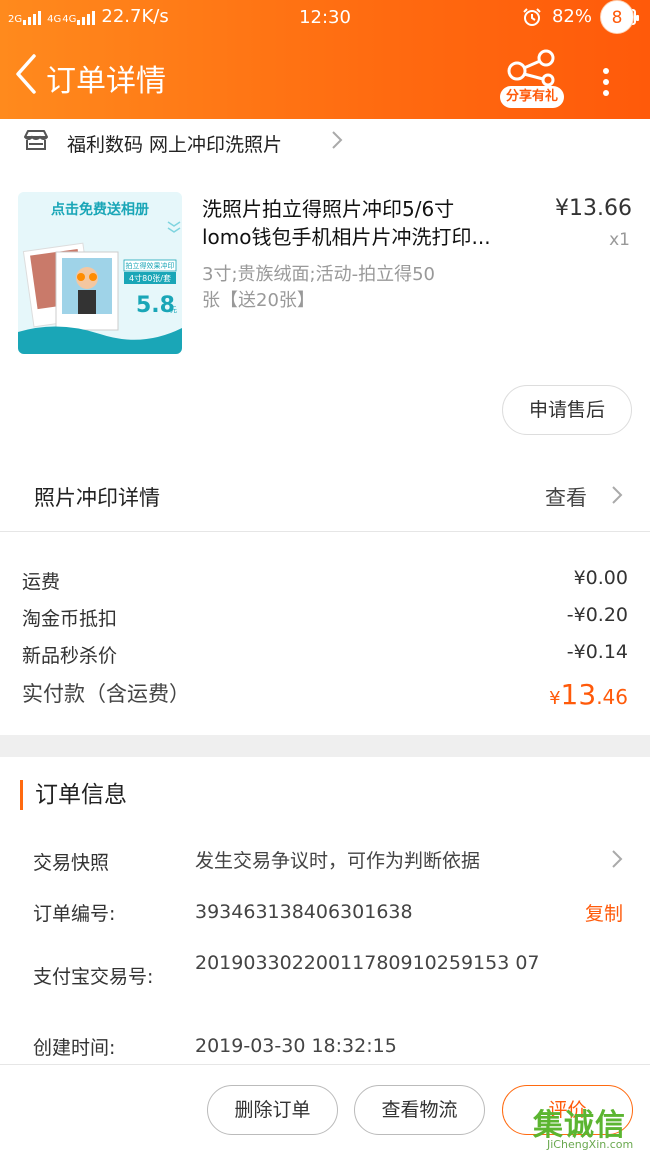 This screenshot has width=650, height=1155. What do you see at coordinates (338, 861) in the screenshot?
I see `snapshot-value: 发生交易争议时，可作为判断依据` at bounding box center [338, 861].